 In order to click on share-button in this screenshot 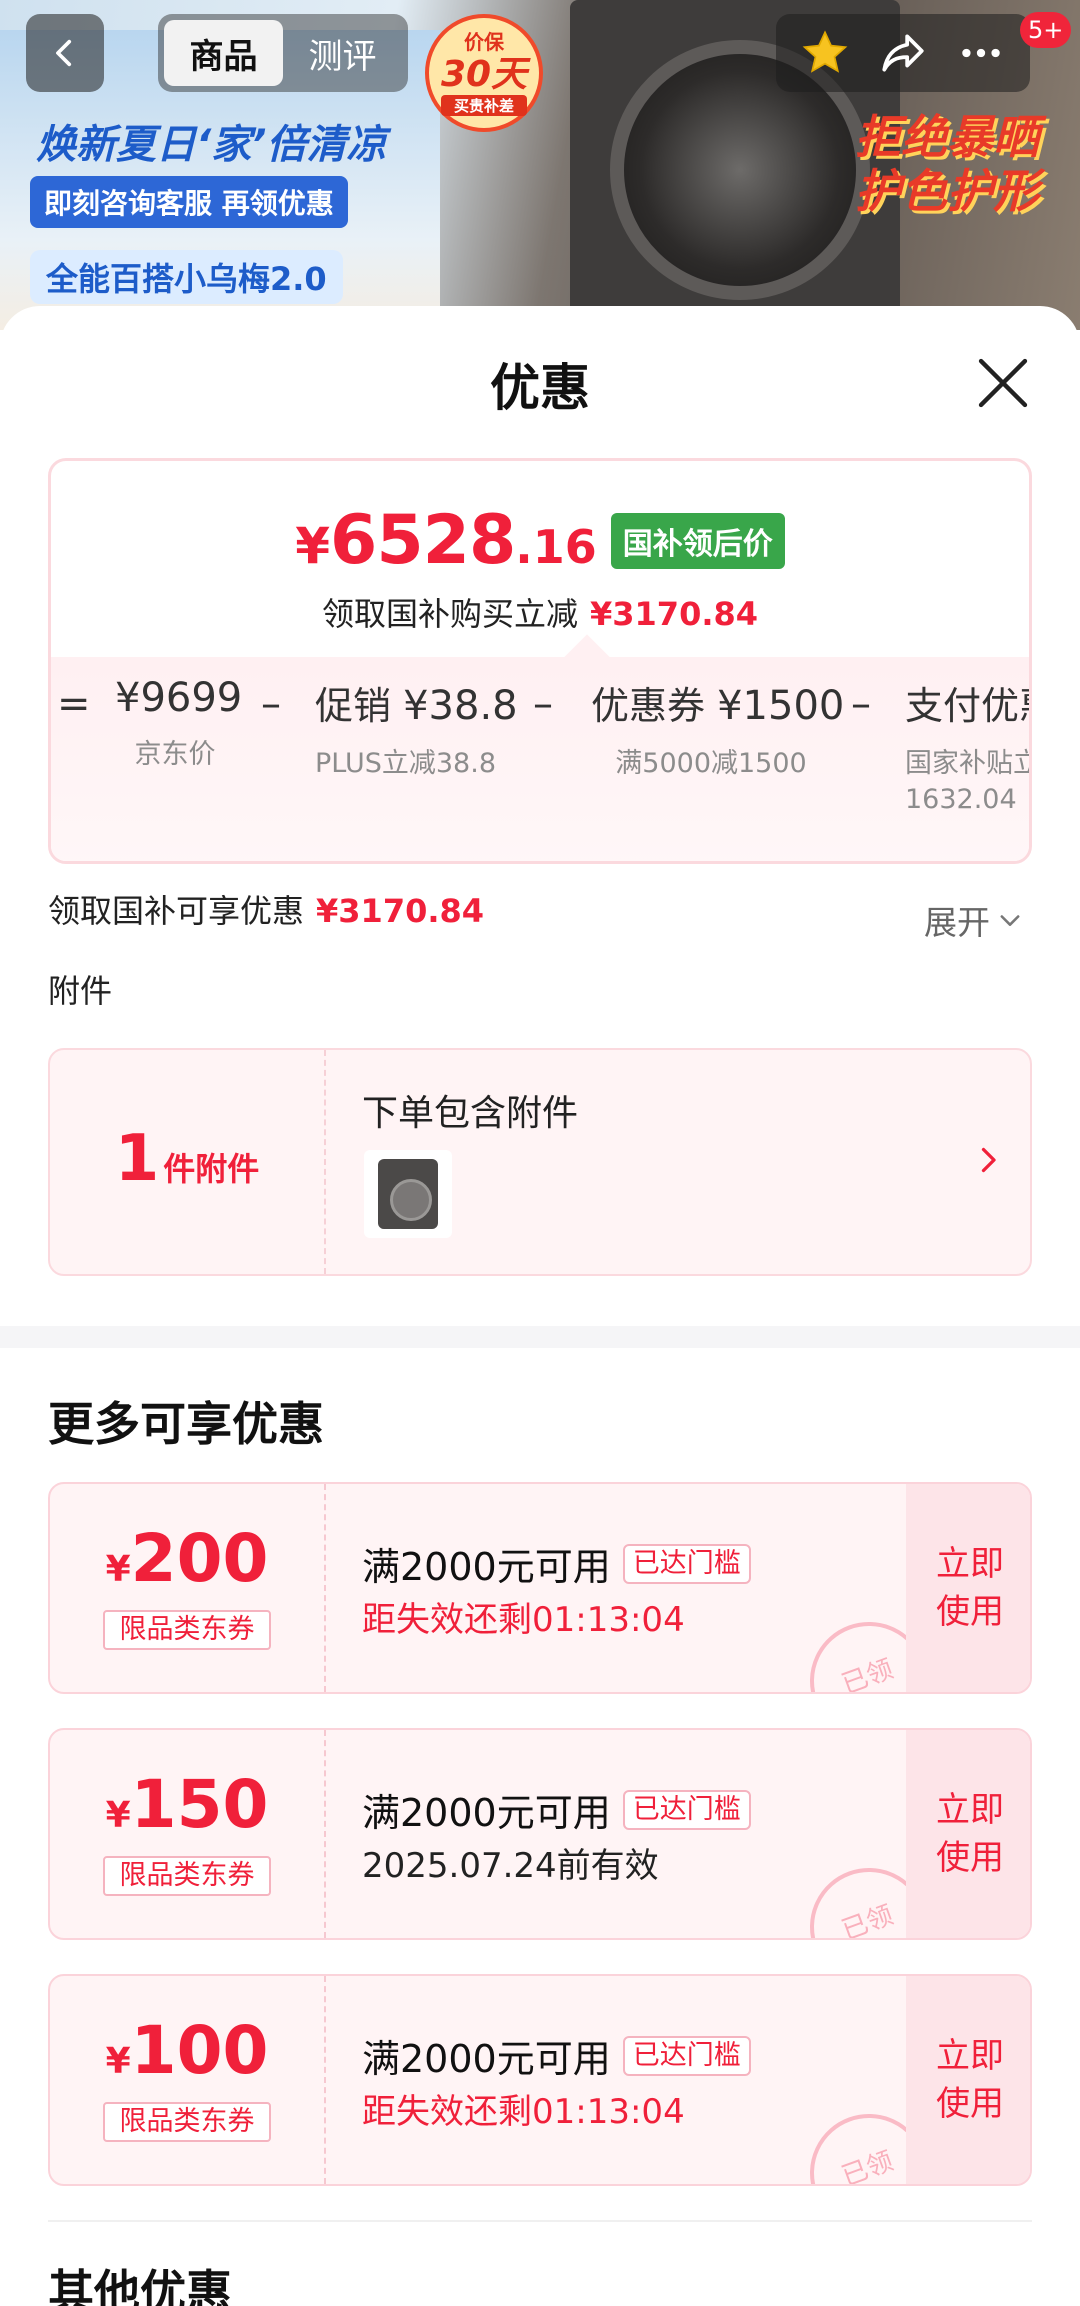, I will do `click(903, 53)`.